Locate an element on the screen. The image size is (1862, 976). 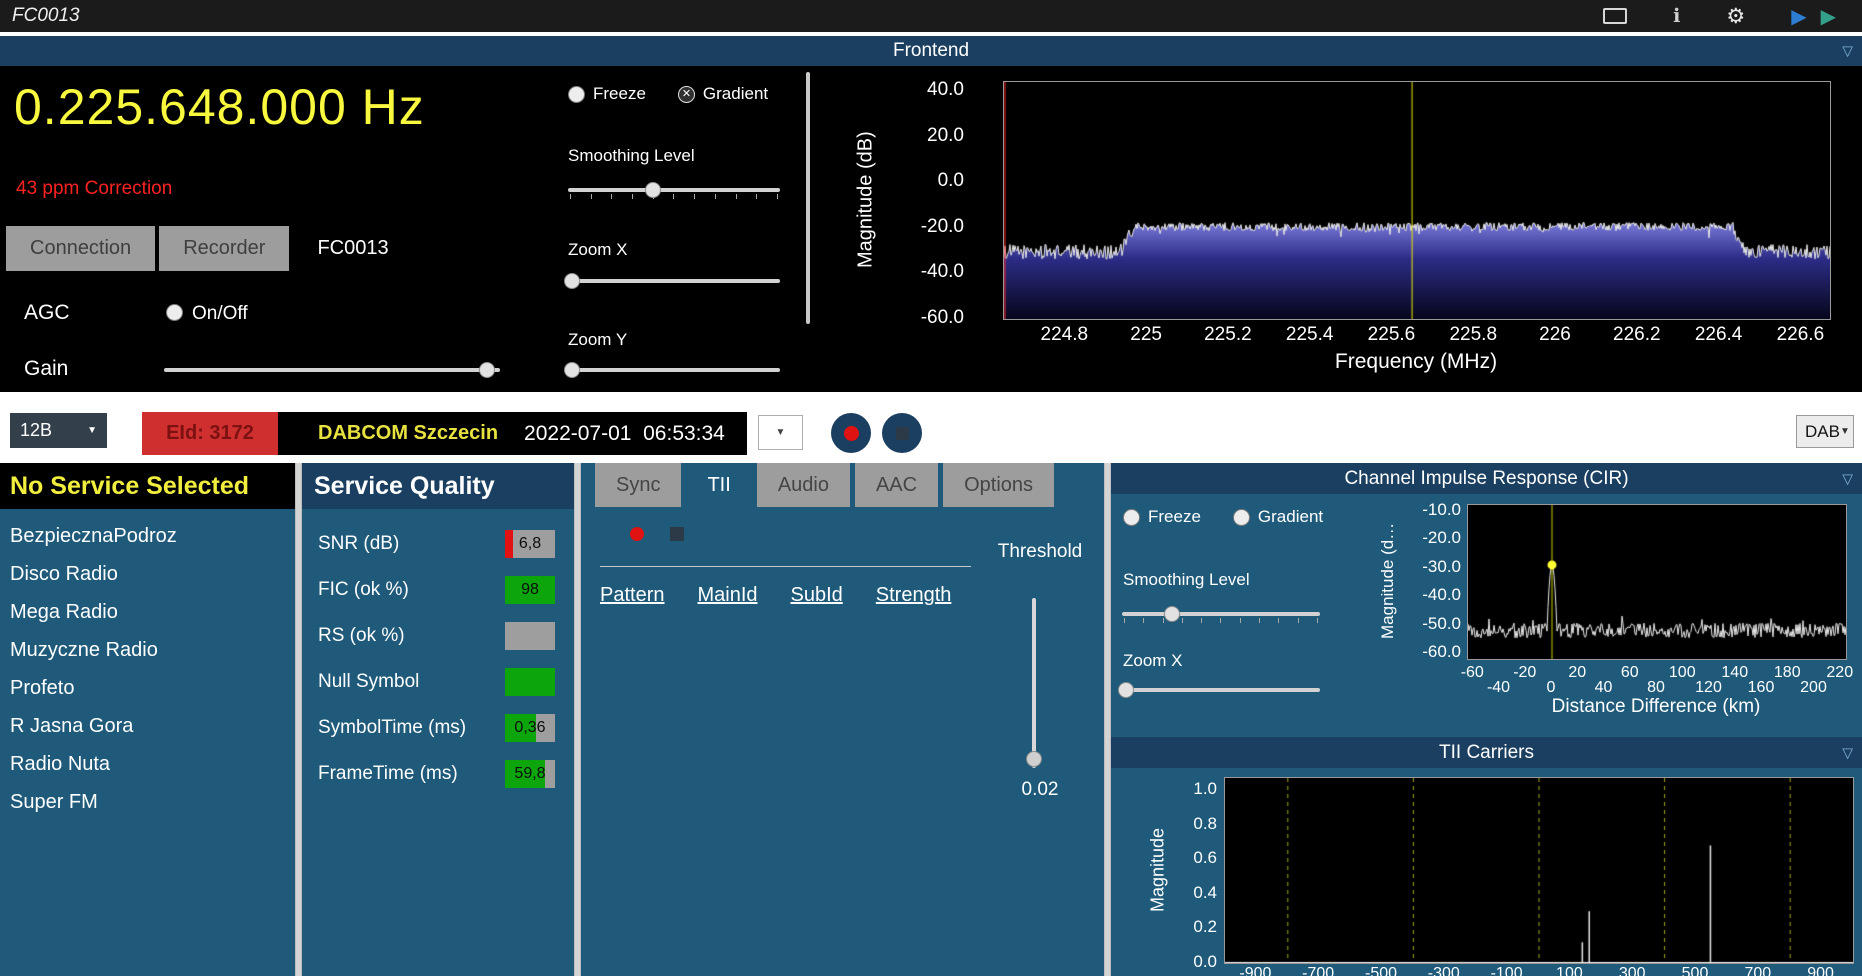
service-item: Radio Nuta is located at coordinates (147, 764).